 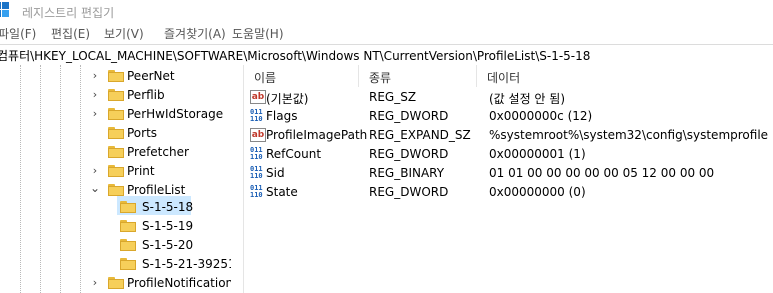 What do you see at coordinates (537, 154) in the screenshot?
I see `value-data: 0x00000001 (1)` at bounding box center [537, 154].